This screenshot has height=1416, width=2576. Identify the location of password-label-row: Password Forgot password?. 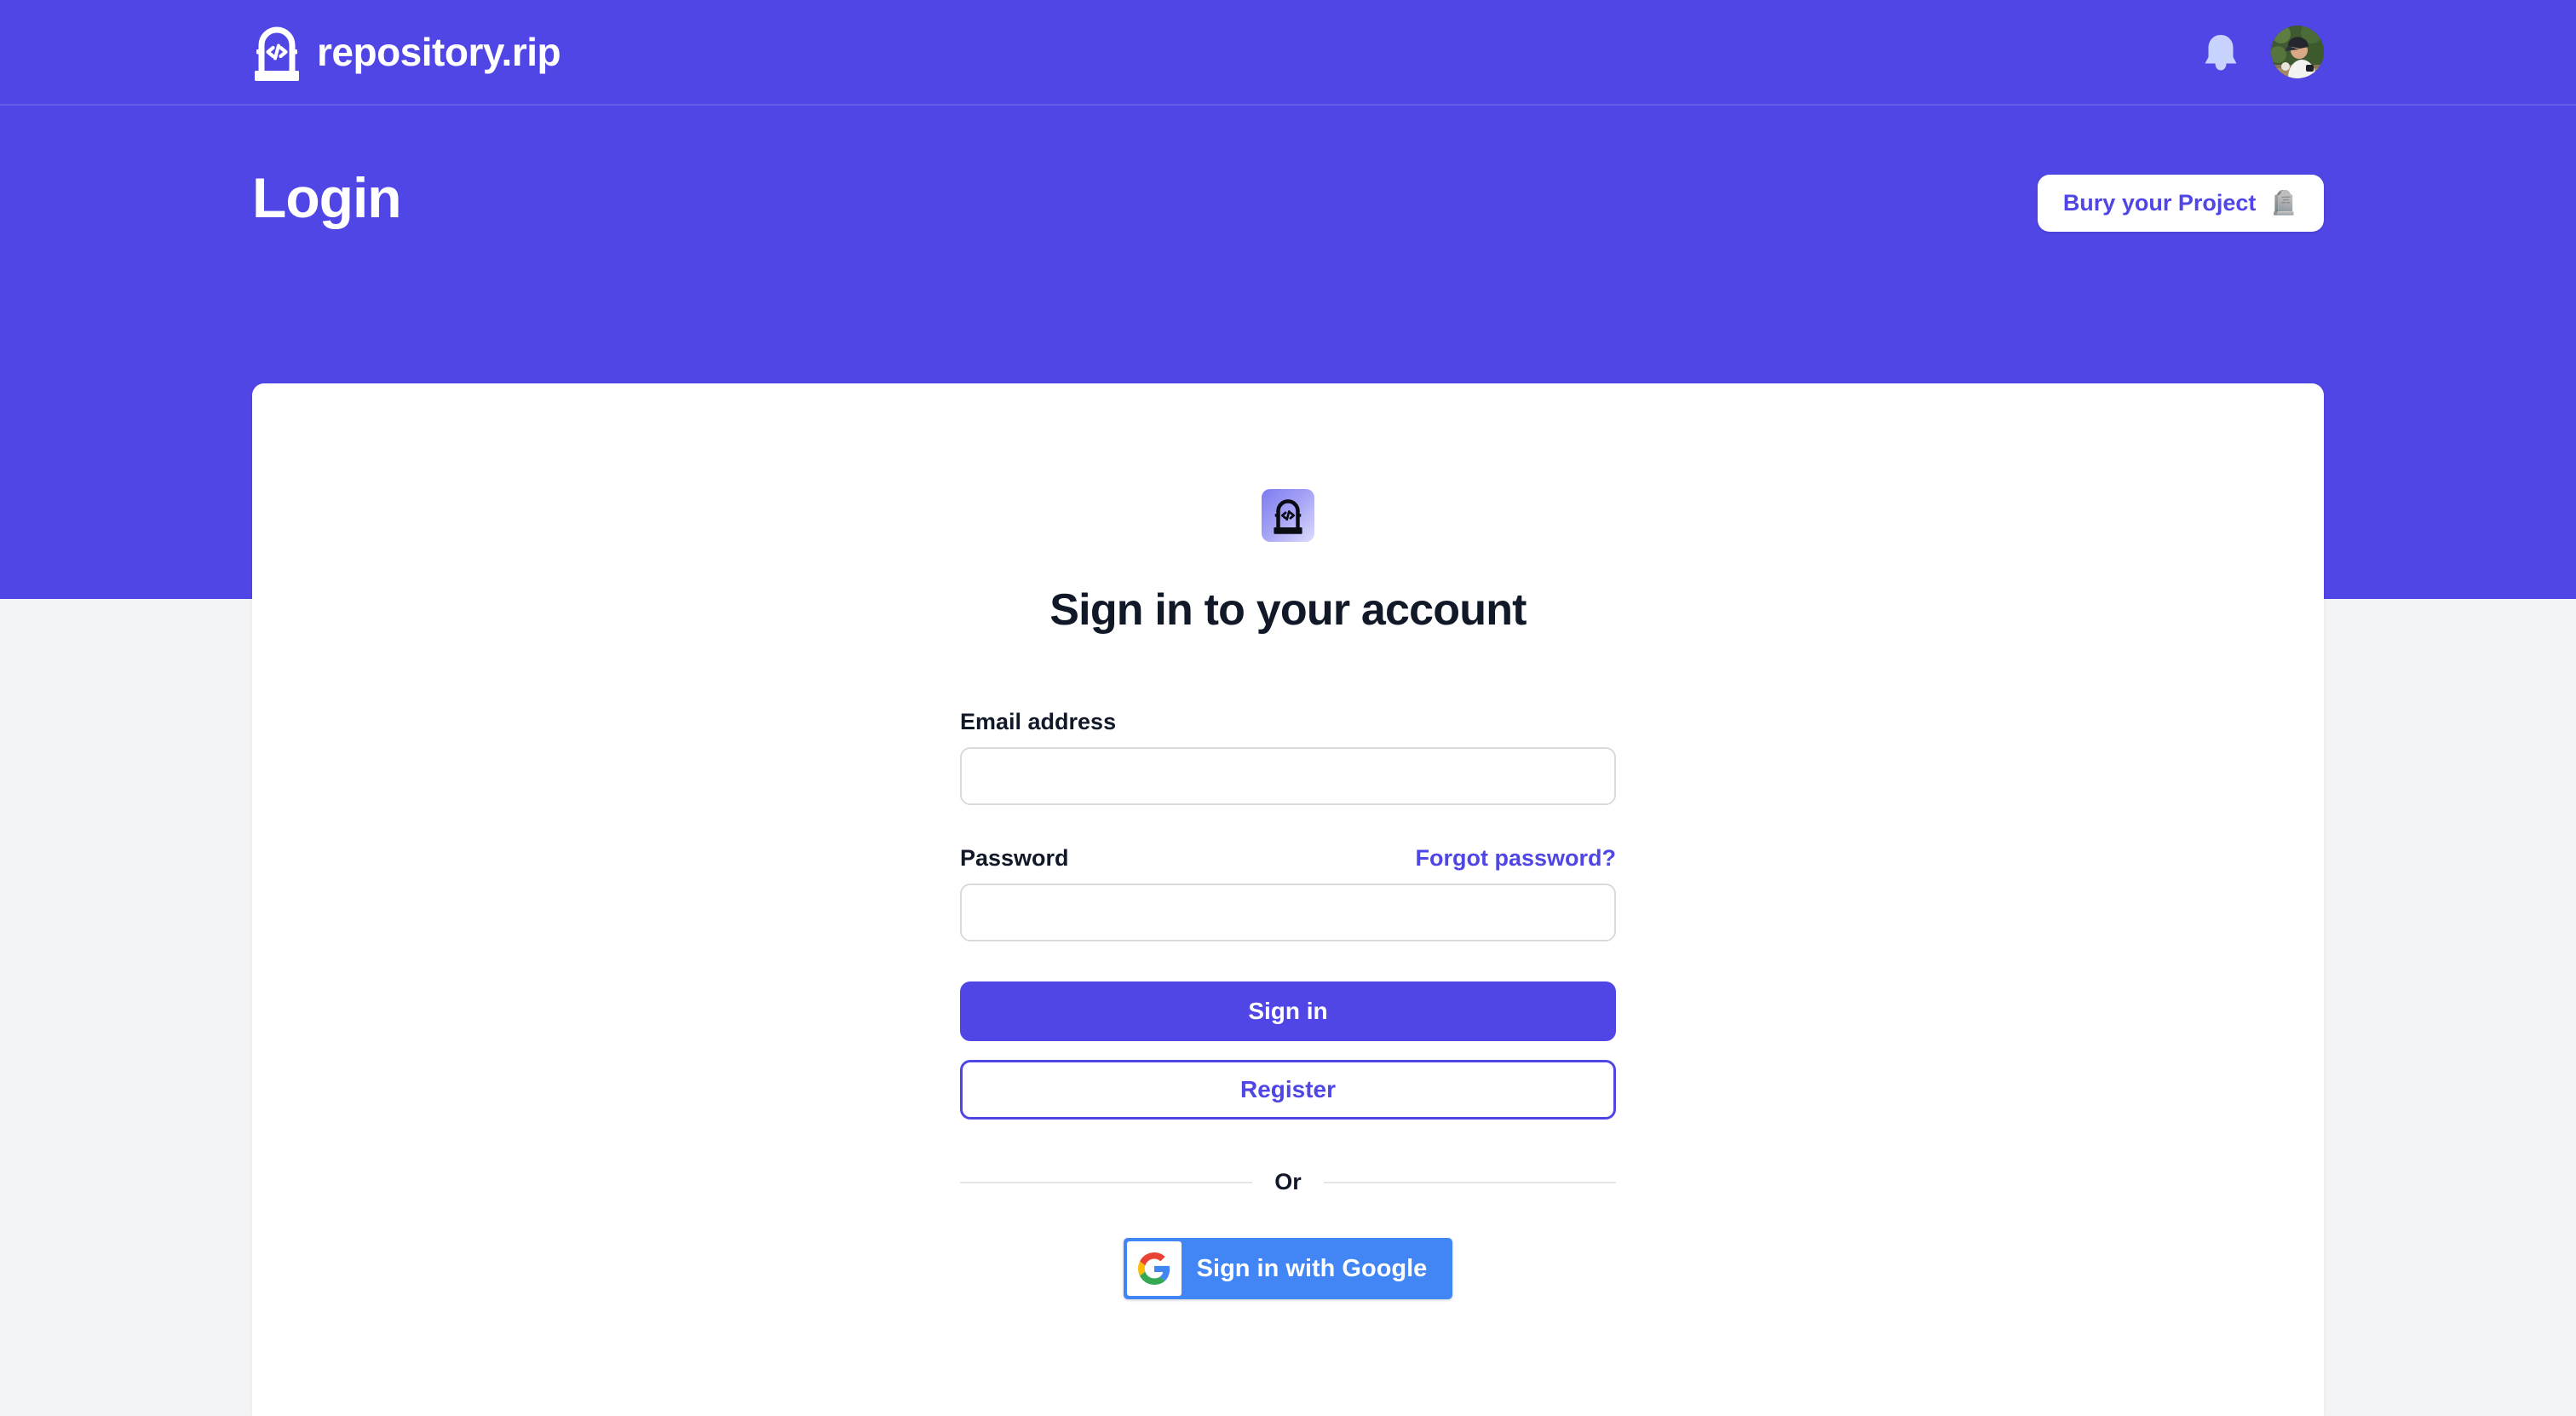
(1288, 858).